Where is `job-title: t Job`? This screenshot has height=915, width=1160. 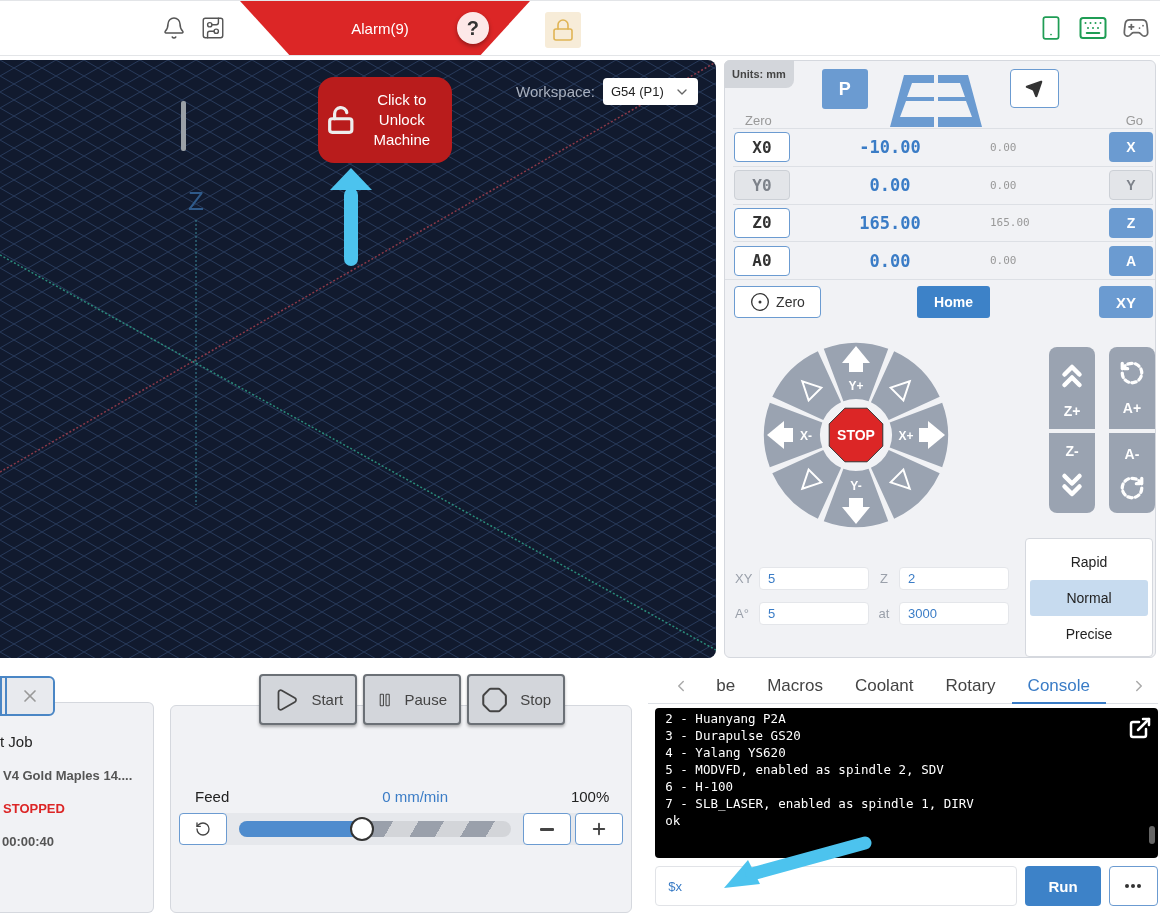
job-title: t Job is located at coordinates (17, 741).